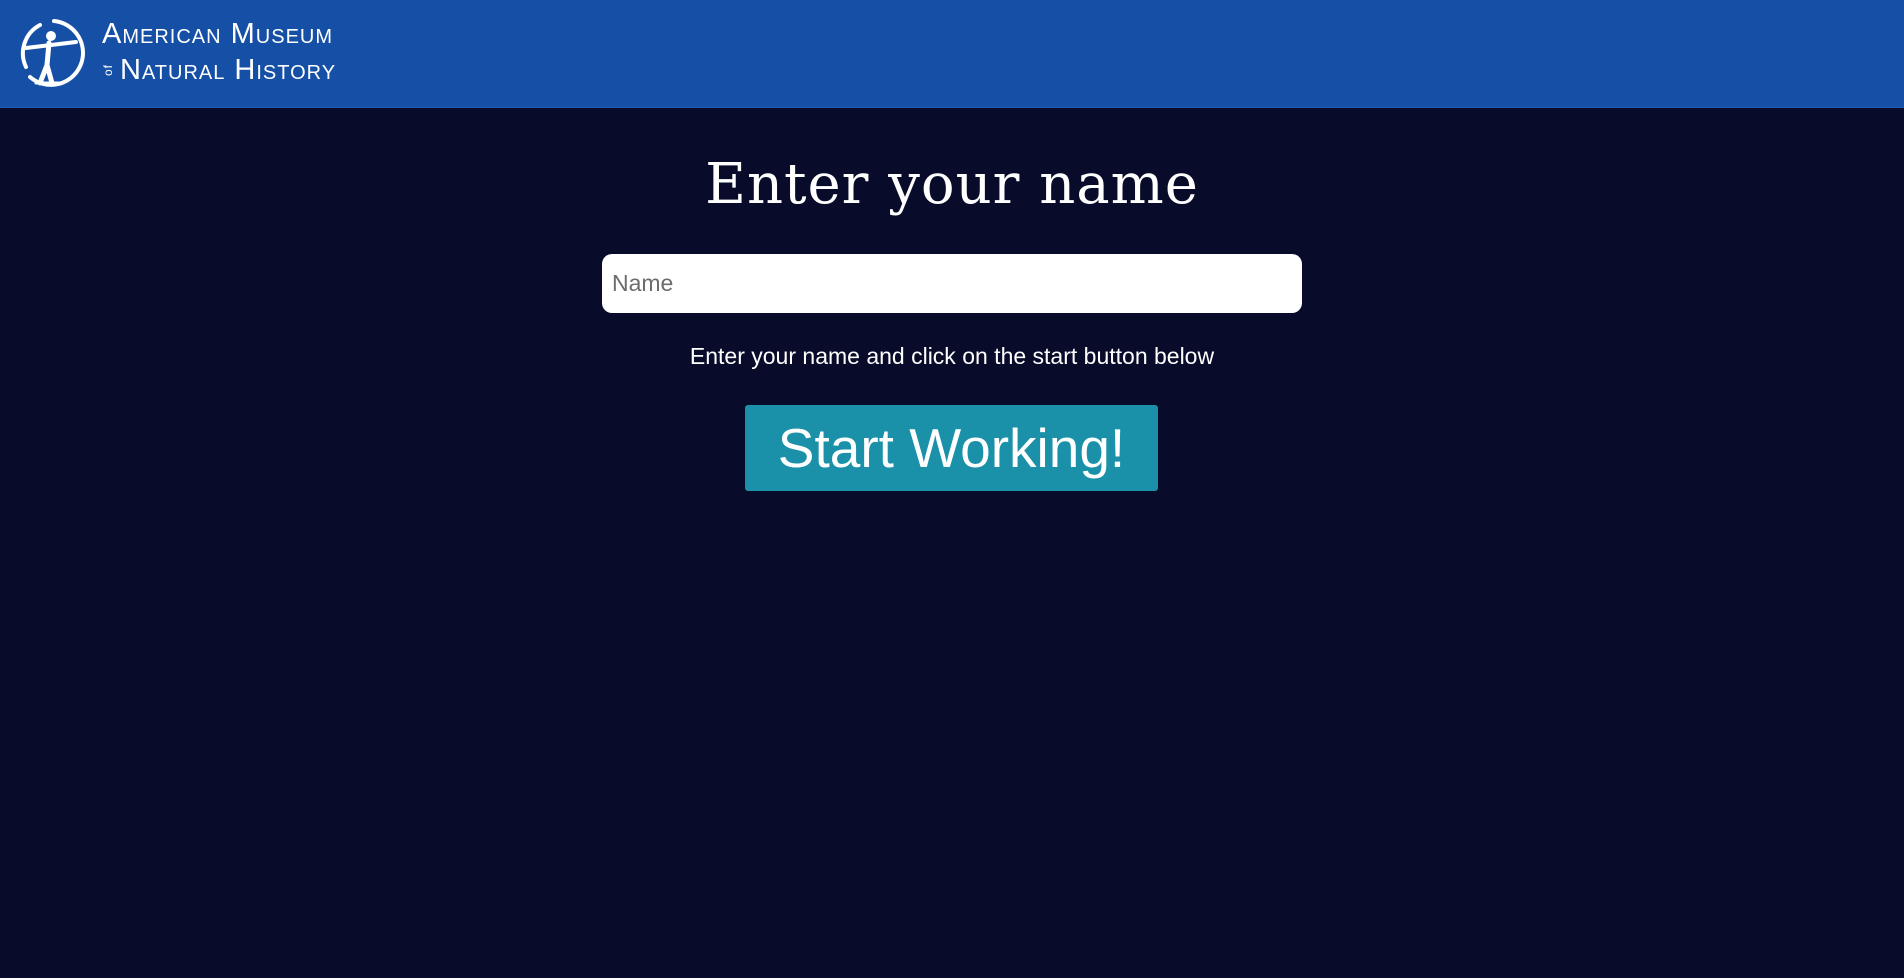 This screenshot has width=1904, height=978. Describe the element at coordinates (952, 184) in the screenshot. I see `page-title: Enter your name` at that location.